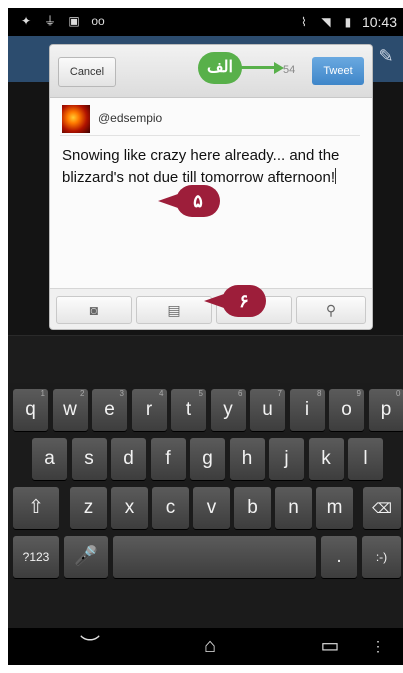  I want to click on voicemail-icon: oo, so click(98, 21).